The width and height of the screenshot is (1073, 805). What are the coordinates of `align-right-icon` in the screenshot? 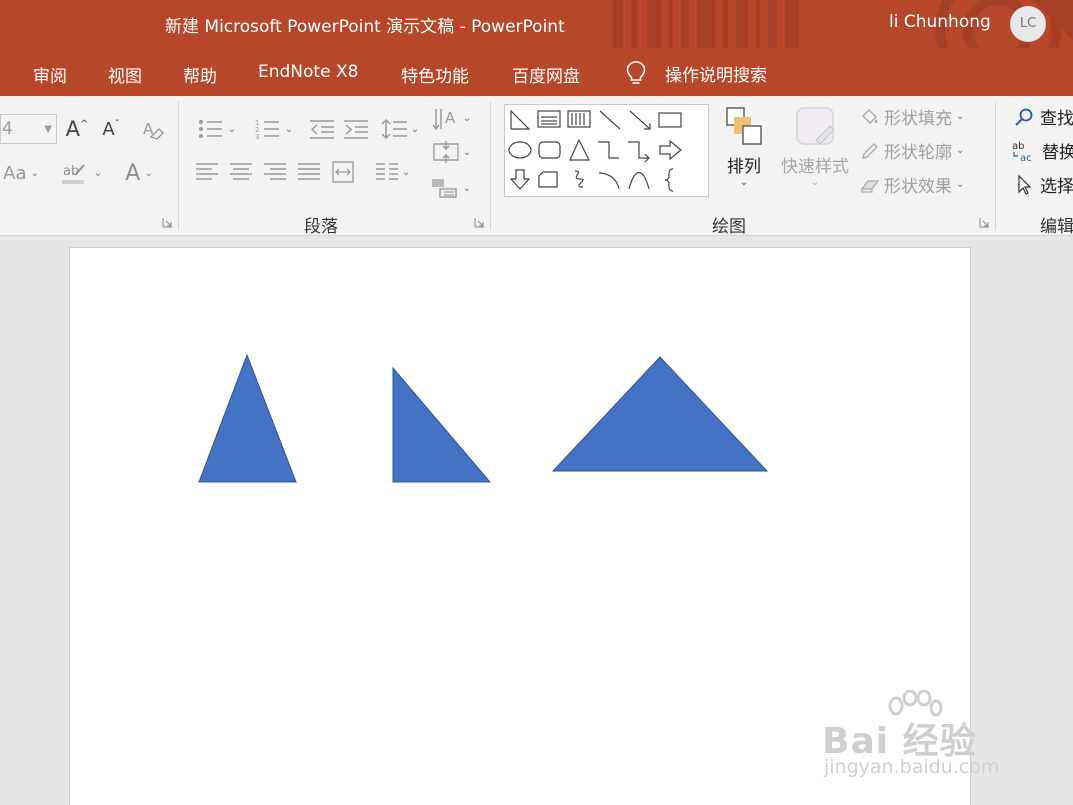 It's located at (275, 171).